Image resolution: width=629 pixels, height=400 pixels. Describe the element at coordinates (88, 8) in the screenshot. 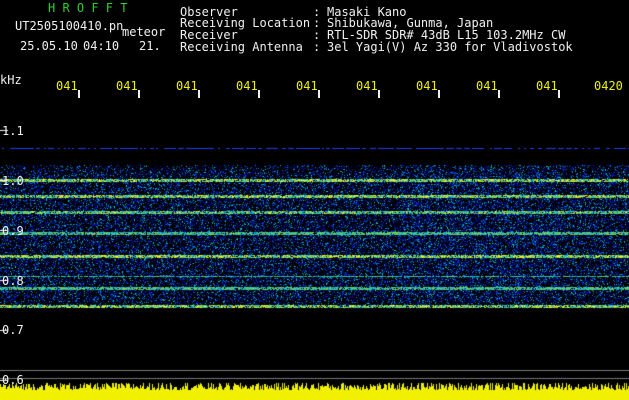

I see `app-title: H R O F F T` at that location.